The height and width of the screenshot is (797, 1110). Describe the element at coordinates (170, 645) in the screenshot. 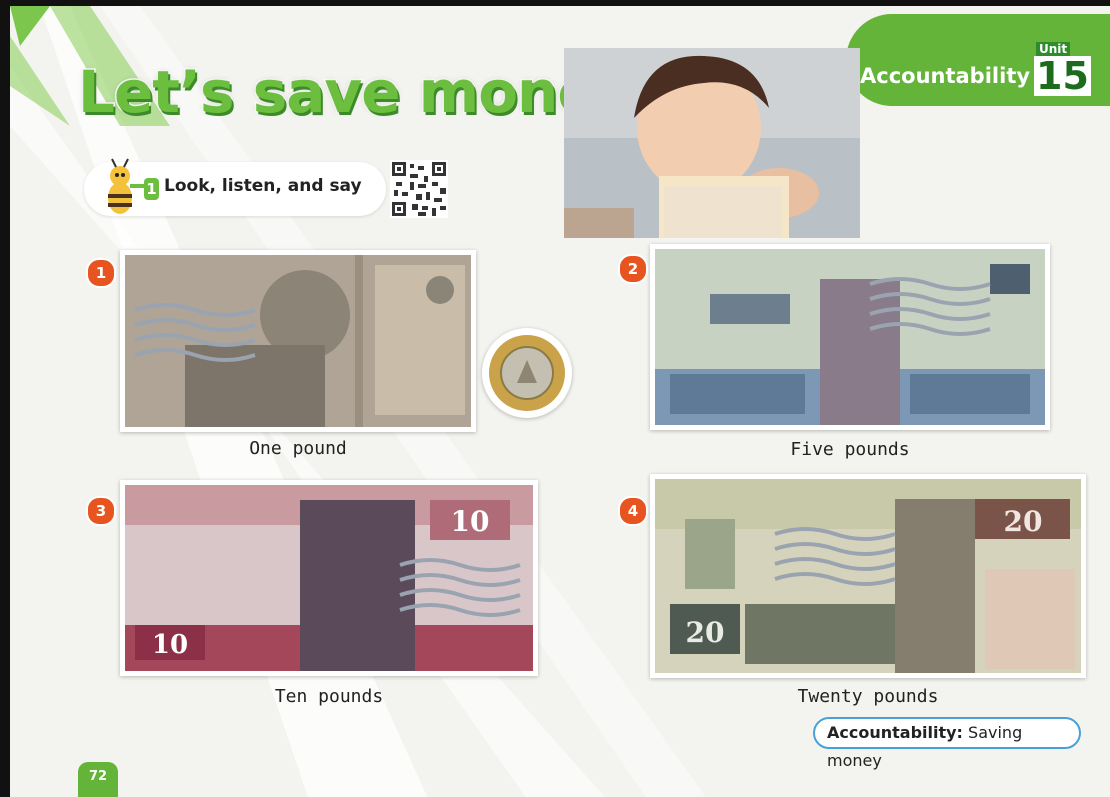

I see `ten-numeral-bottom: 10` at that location.